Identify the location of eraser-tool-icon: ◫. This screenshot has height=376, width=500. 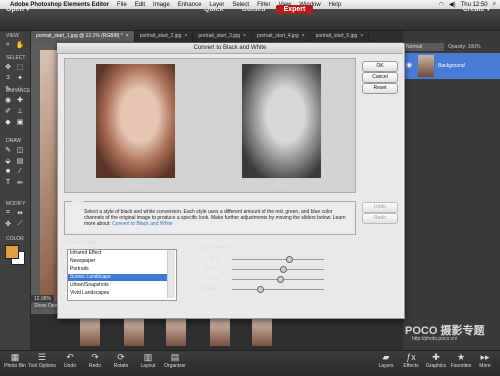
(20, 149).